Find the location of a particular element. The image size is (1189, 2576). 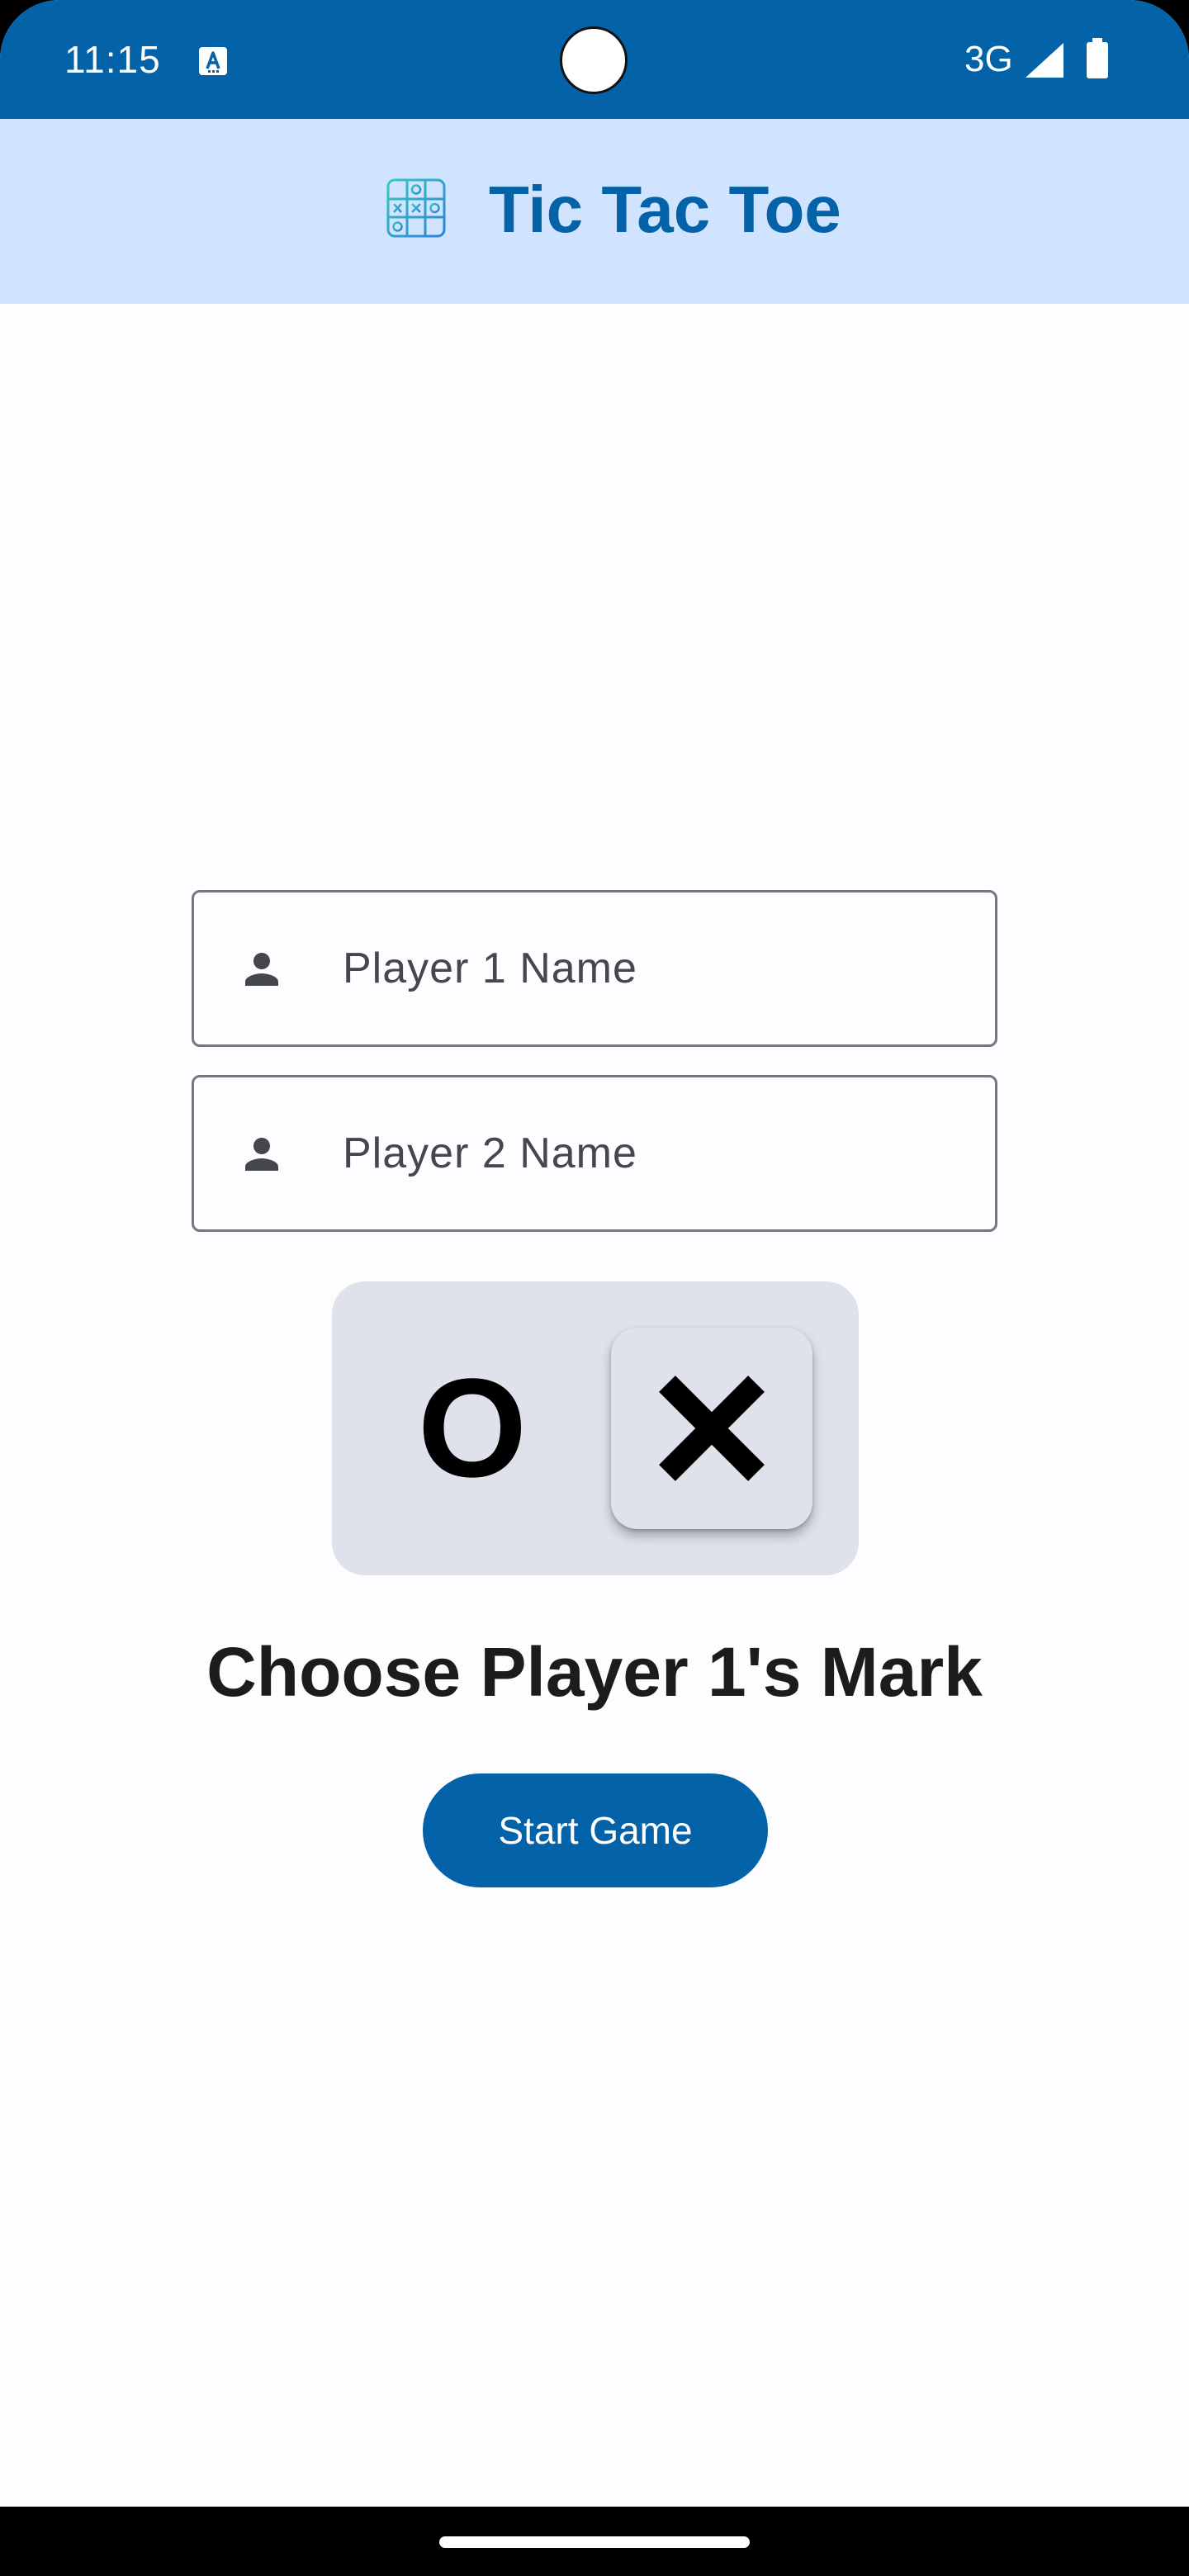

player1-name-field is located at coordinates (594, 968).